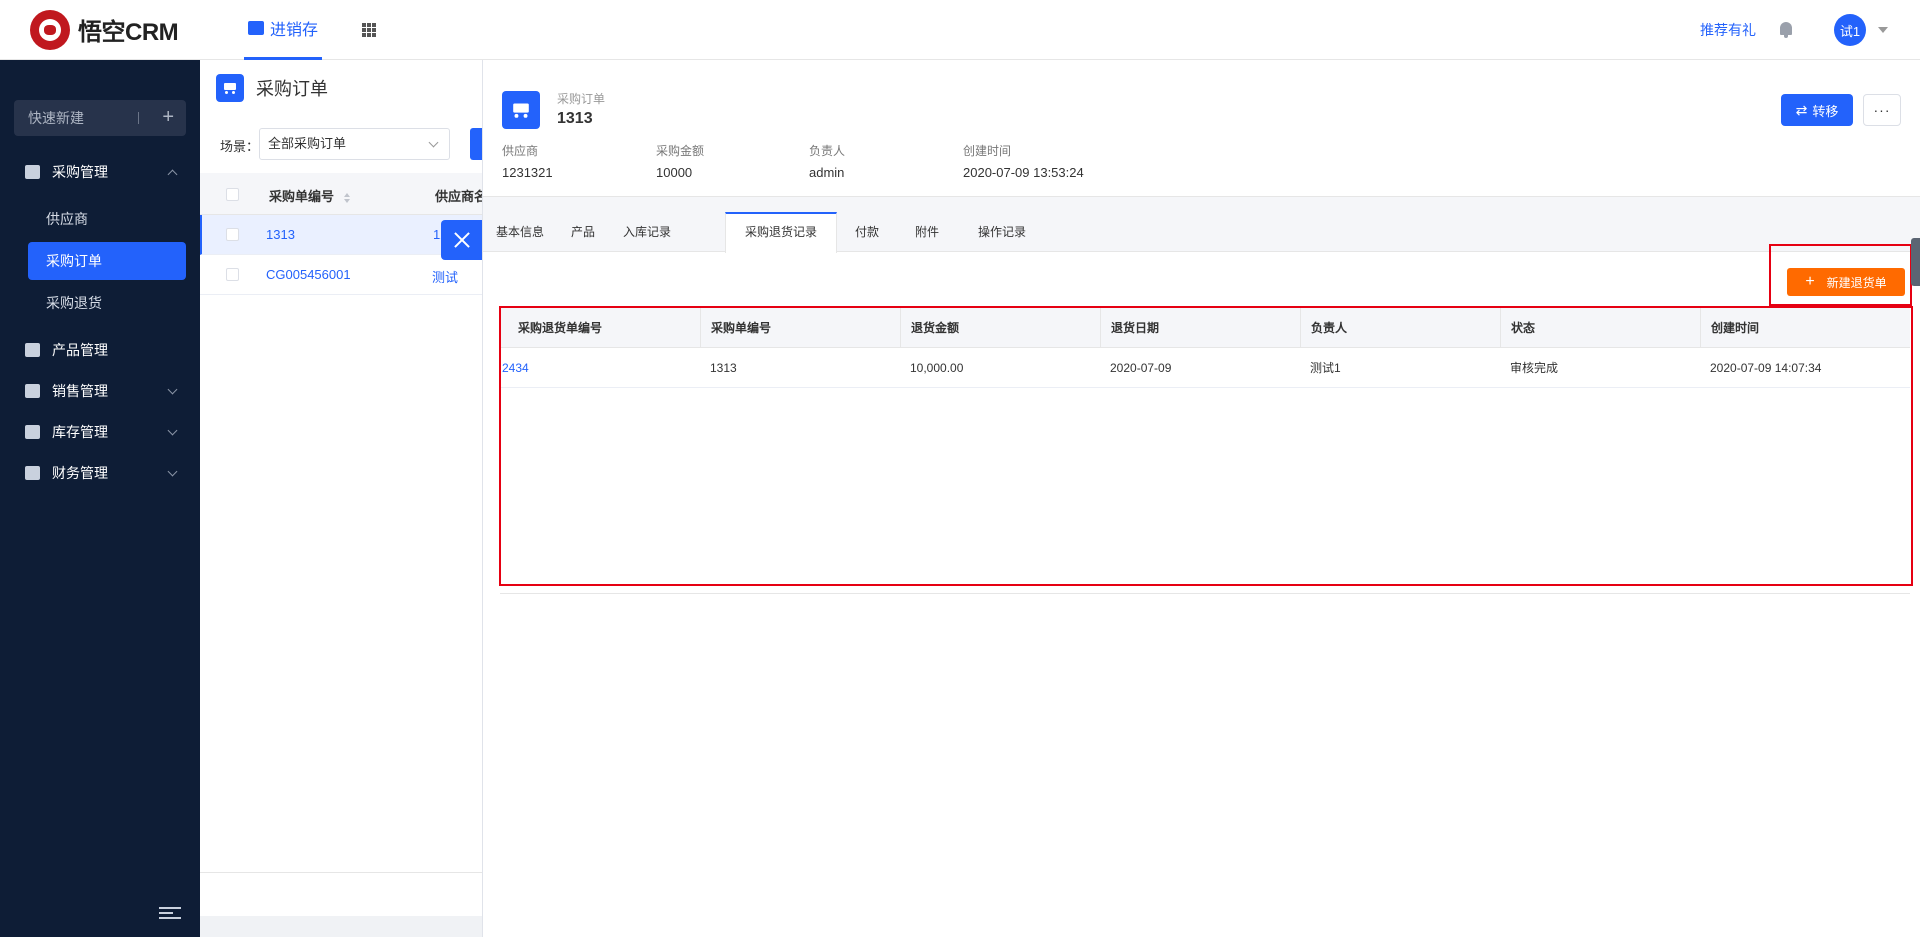 This screenshot has width=1920, height=937. Describe the element at coordinates (341, 235) in the screenshot. I see `table-row: 1313 12` at that location.